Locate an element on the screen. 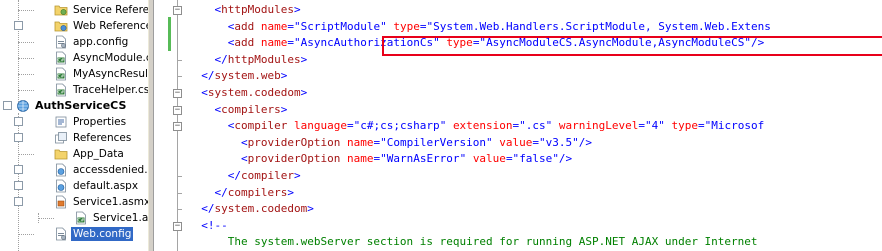 Image resolution: width=882 pixels, height=251 pixels. code-line: </httpModules> is located at coordinates (247, 60).